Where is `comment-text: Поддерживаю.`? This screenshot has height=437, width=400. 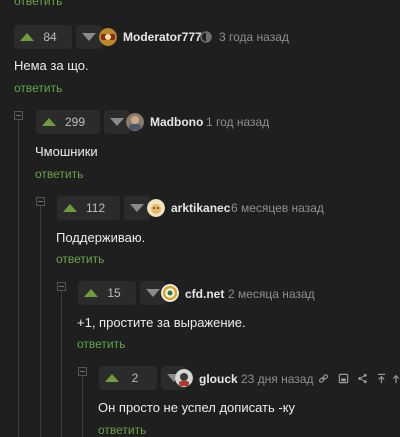 comment-text: Поддерживаю. is located at coordinates (101, 237).